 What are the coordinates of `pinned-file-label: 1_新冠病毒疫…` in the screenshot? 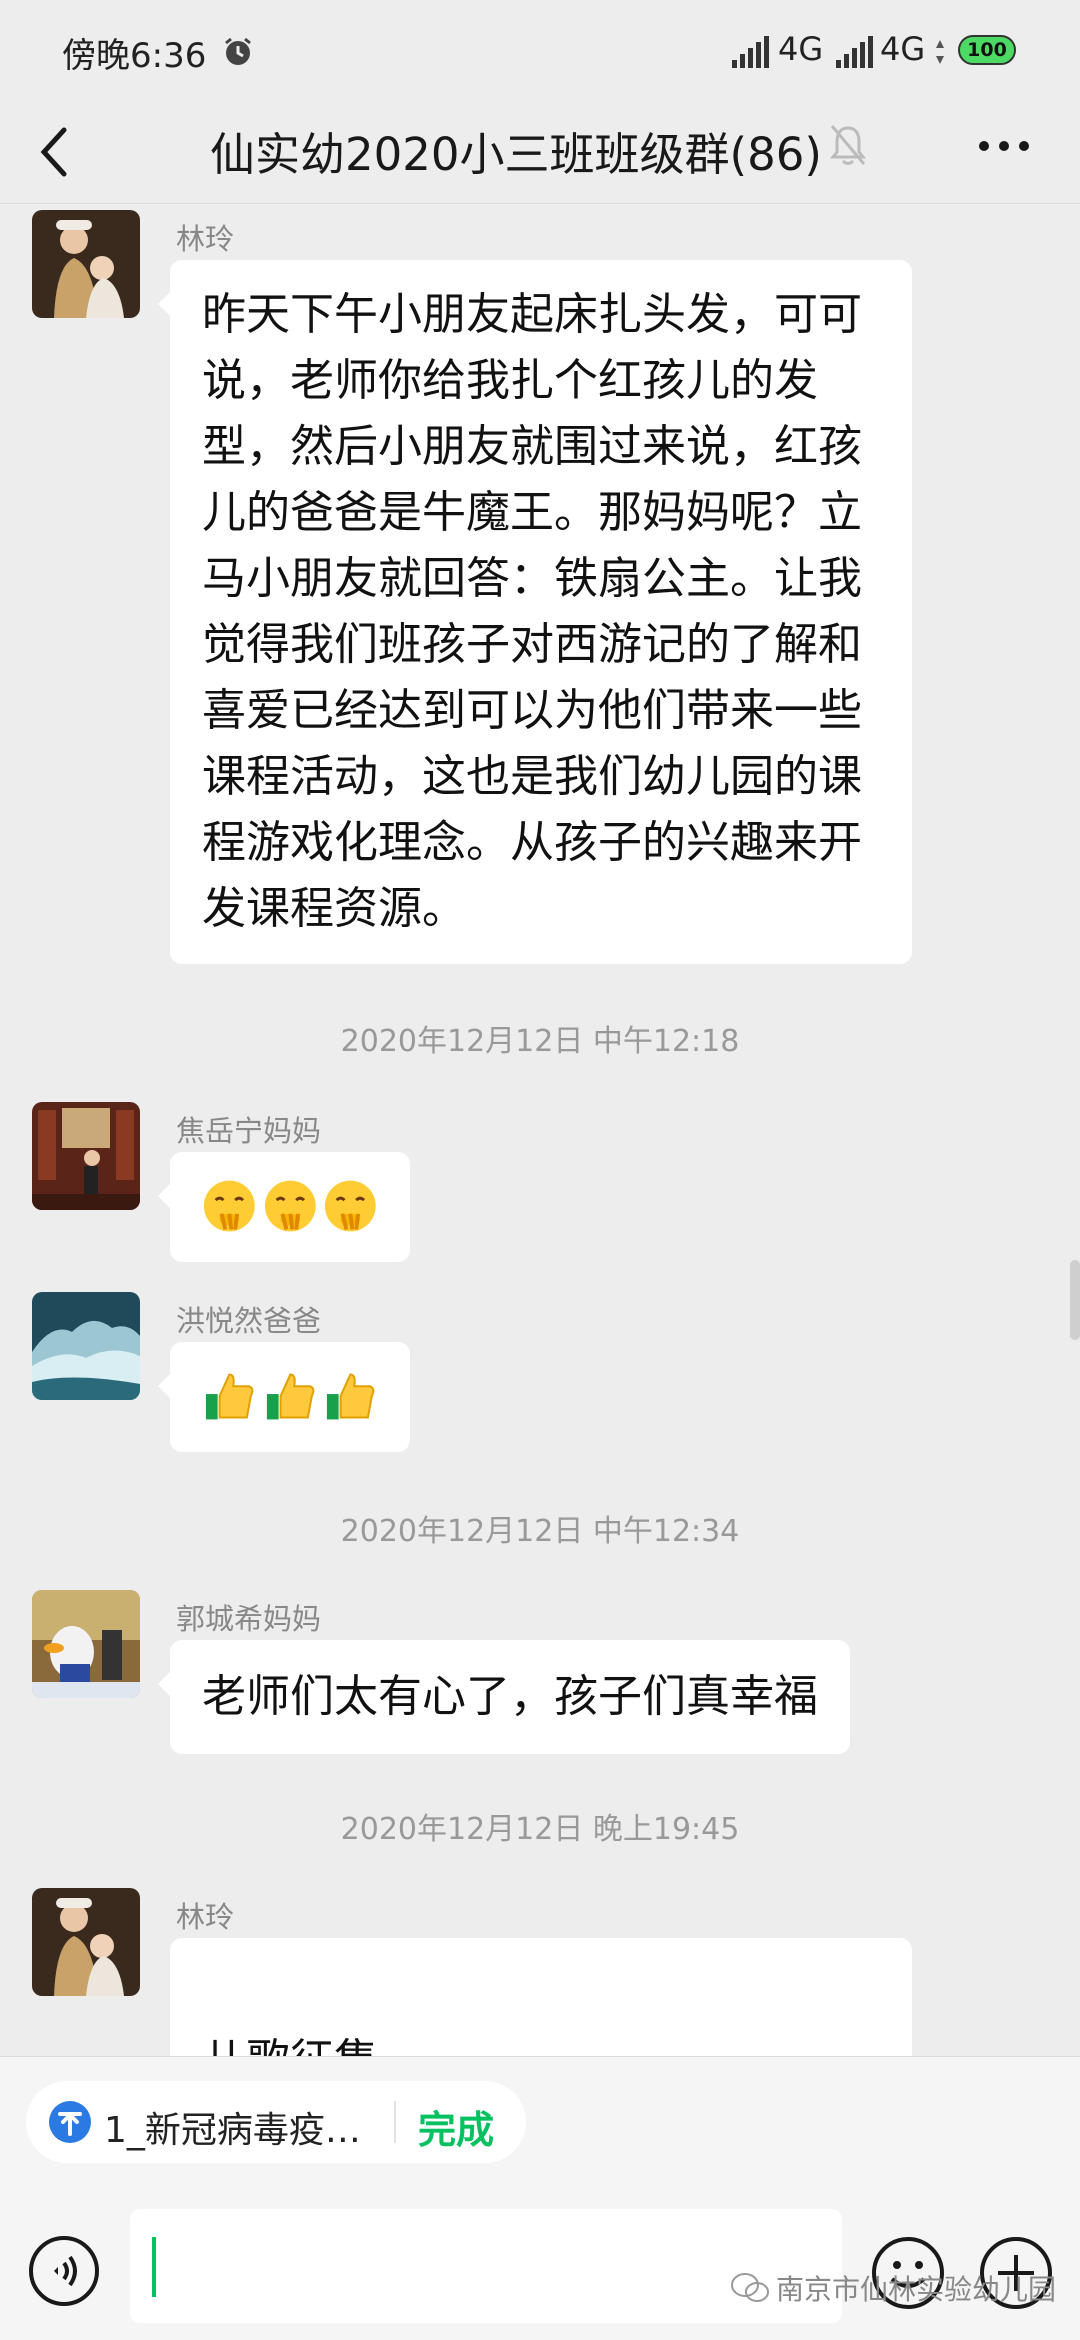 It's located at (232, 2130).